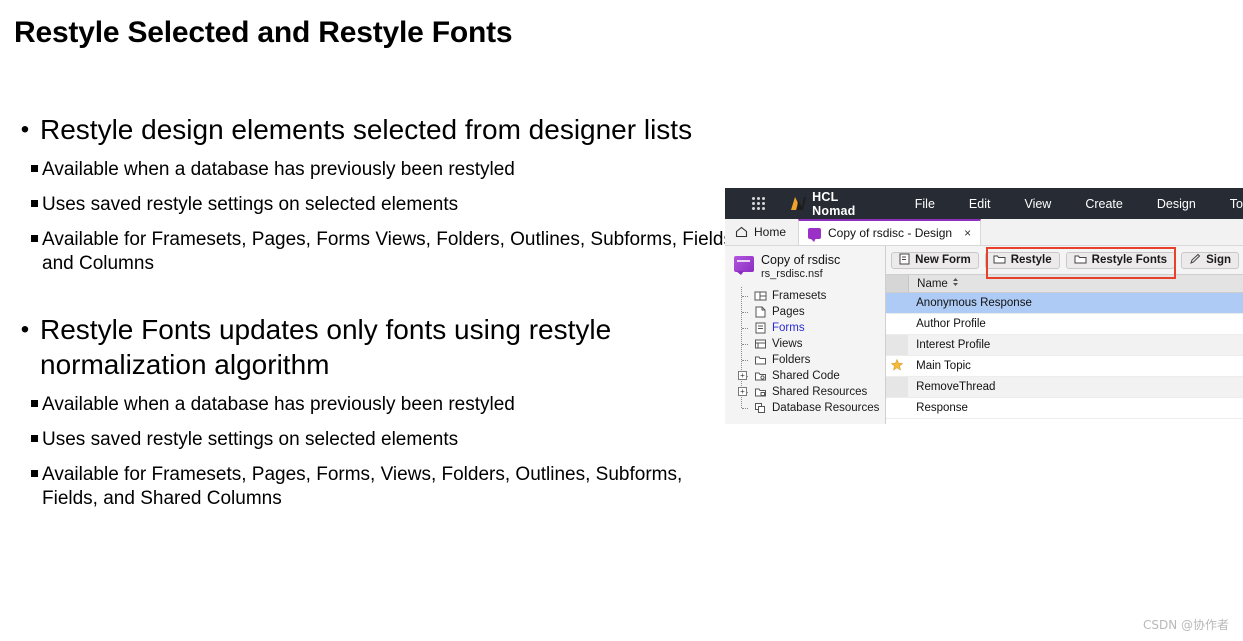 This screenshot has width=1243, height=641. What do you see at coordinates (1031, 260) in the screenshot?
I see `restyle-label: Restyle` at bounding box center [1031, 260].